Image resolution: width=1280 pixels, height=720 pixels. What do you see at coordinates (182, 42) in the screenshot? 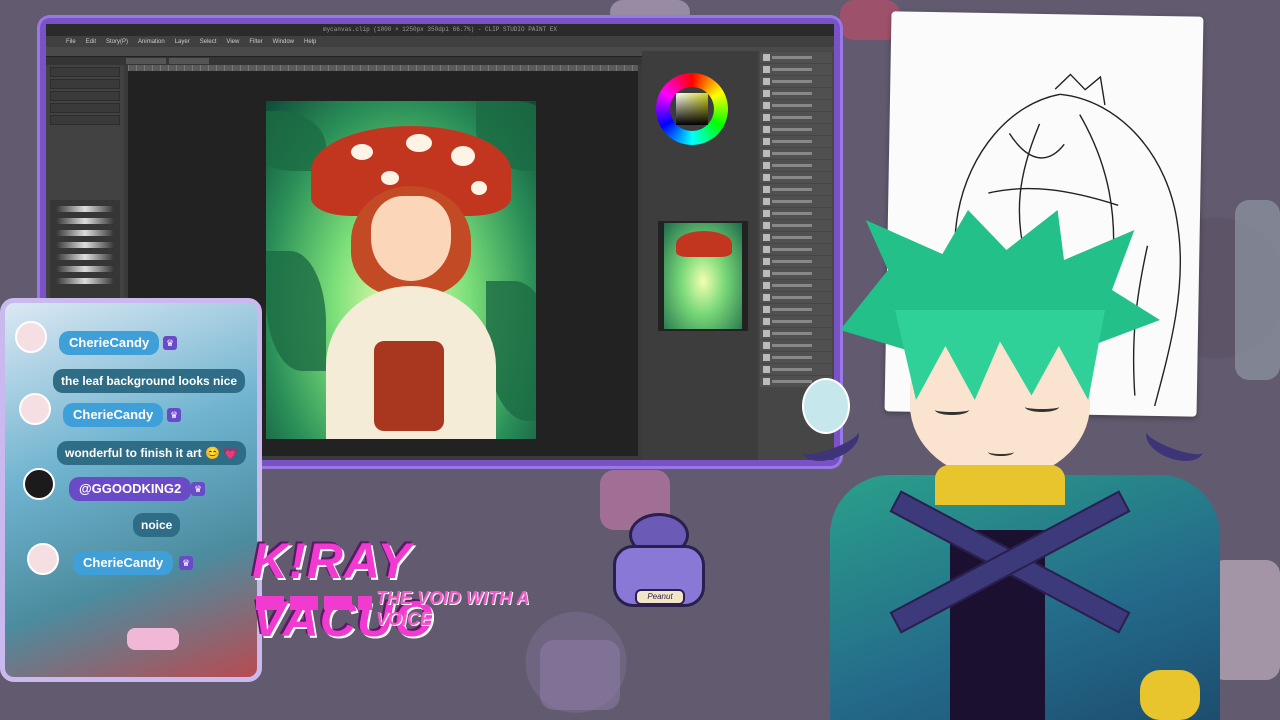
I see `menu-item-layer: Layer` at bounding box center [182, 42].